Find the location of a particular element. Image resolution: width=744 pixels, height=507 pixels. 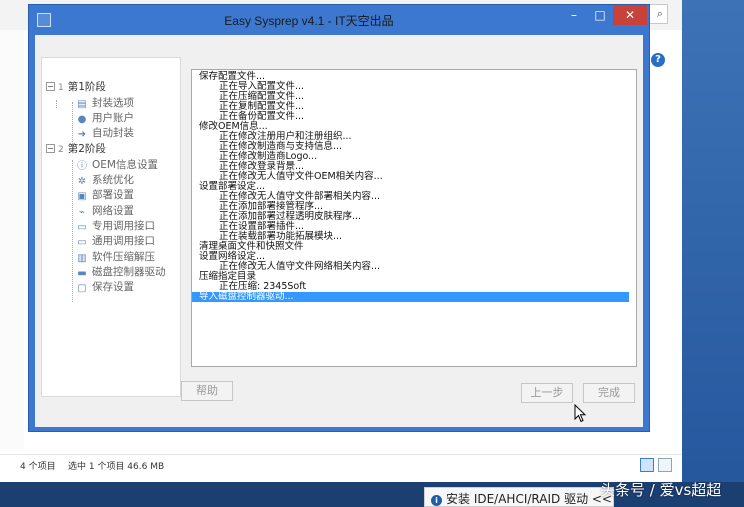

explorer-statusbar: 4 个项目 选中 1 个项目 46.6 MB is located at coordinates (341, 465).